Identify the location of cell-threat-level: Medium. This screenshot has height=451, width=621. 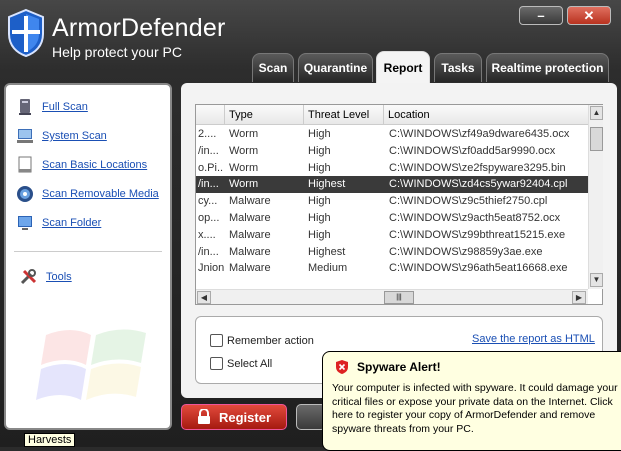
(328, 268).